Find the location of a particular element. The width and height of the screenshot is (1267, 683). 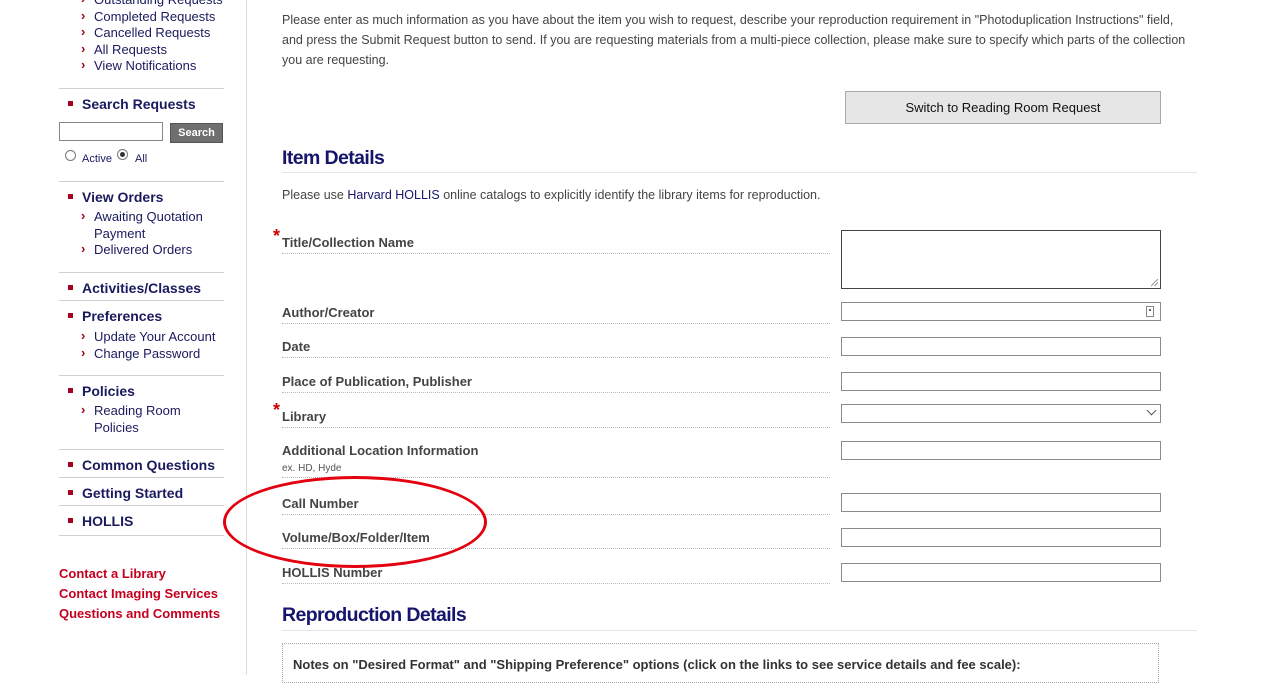

policies-title: Policies is located at coordinates (141, 391).